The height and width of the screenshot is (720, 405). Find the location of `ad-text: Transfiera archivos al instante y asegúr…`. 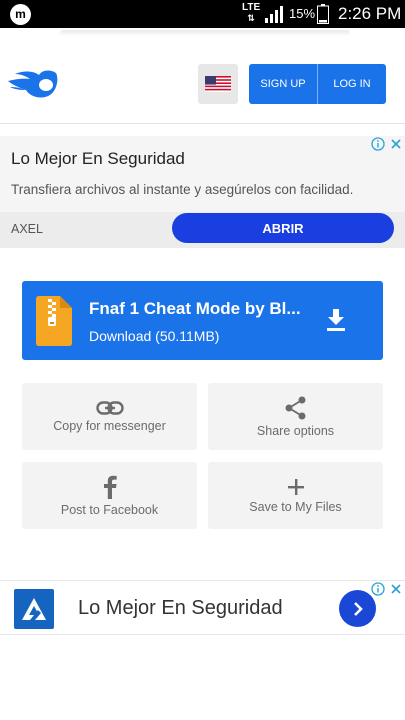

ad-text: Transfiera archivos al instante y asegúr… is located at coordinates (182, 189).